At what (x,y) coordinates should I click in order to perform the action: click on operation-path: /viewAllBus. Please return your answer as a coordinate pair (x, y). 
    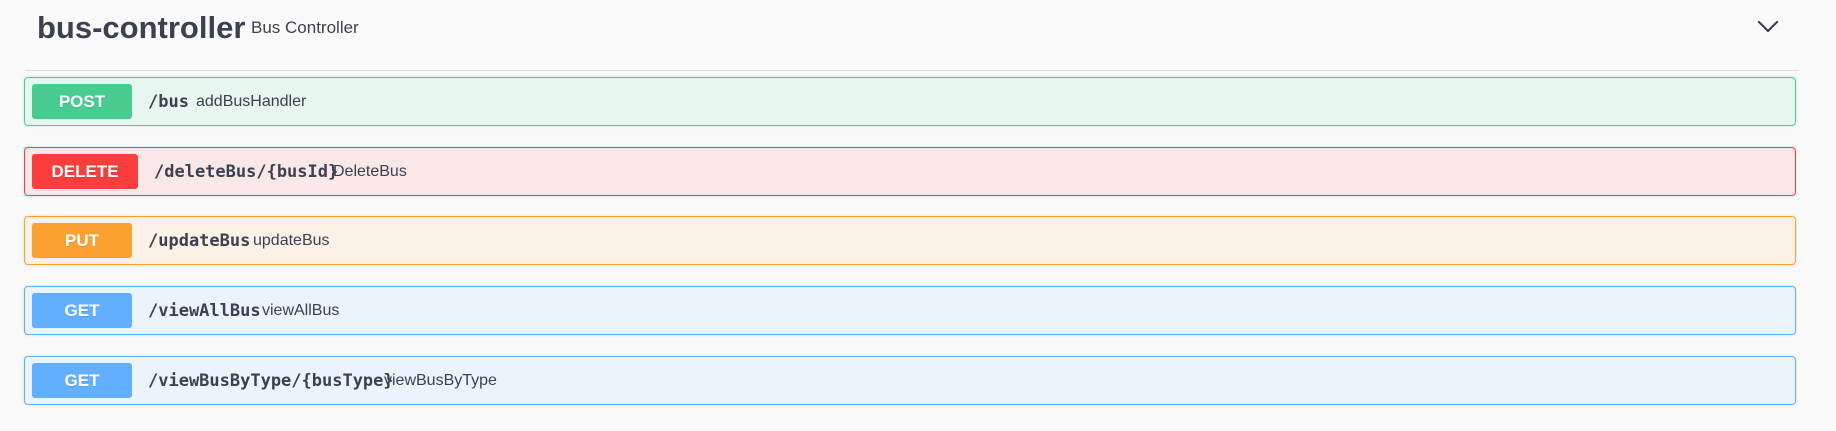
    Looking at the image, I should click on (204, 311).